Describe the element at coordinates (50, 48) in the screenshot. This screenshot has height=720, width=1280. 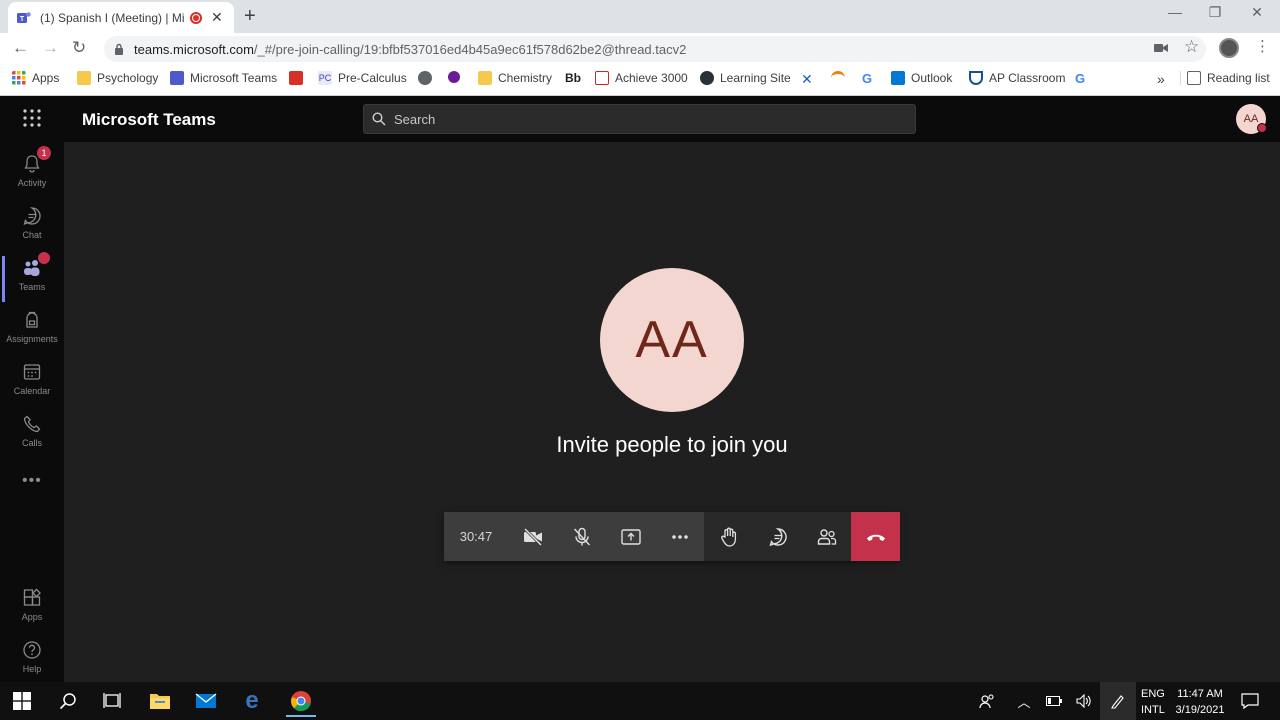
I see `forward-icon: →` at that location.